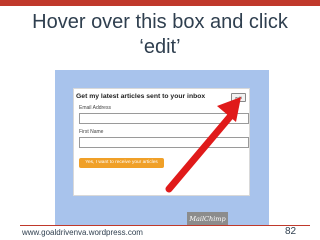 The width and height of the screenshot is (320, 240). I want to click on slide-top-bar, so click(160, 3).